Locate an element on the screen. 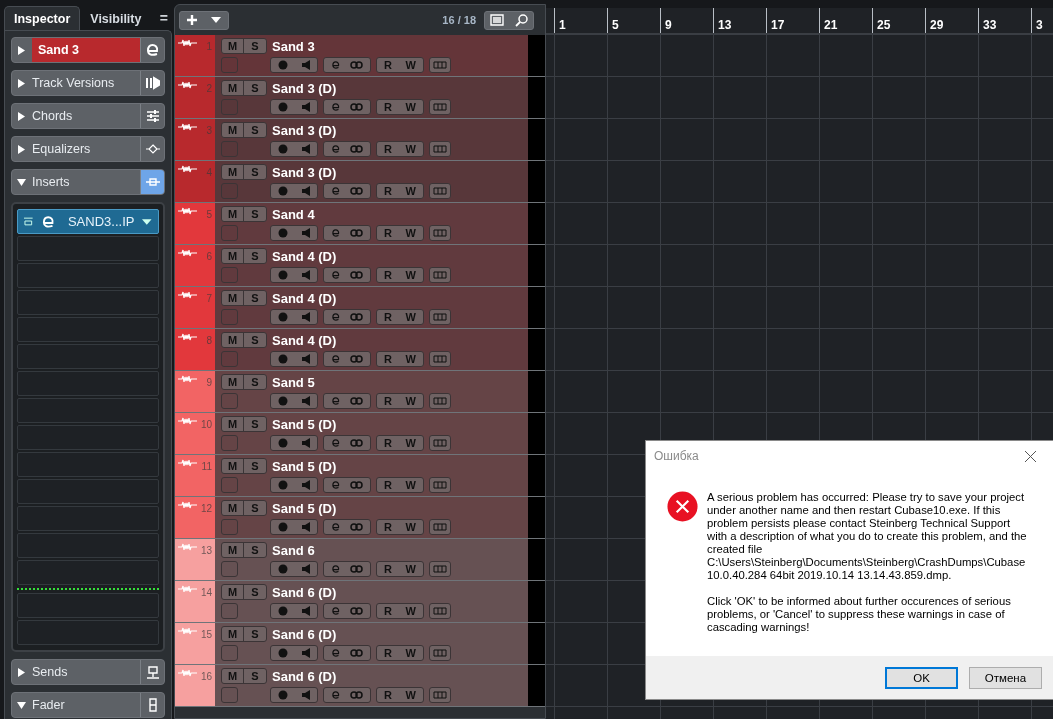 This screenshot has height=719, width=1053. track-row: 7 M S Sand 4 (D) R W is located at coordinates (360, 308).